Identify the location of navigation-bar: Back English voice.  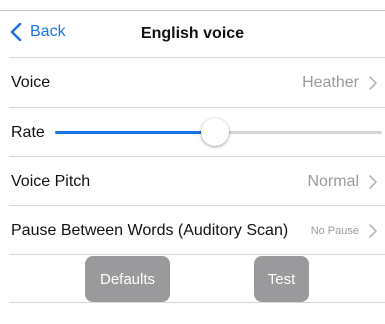
(192, 34).